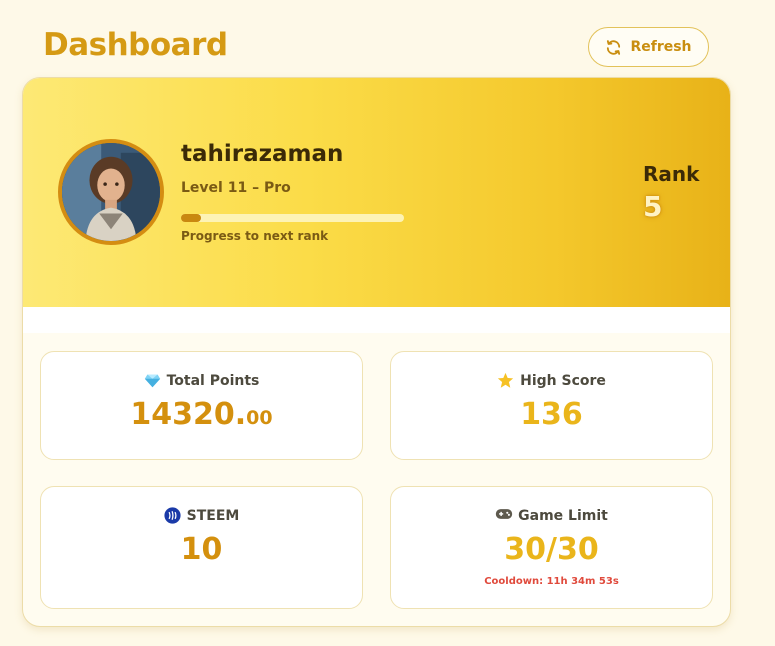 This screenshot has height=646, width=775. I want to click on steem-label: STEEM, so click(213, 515).